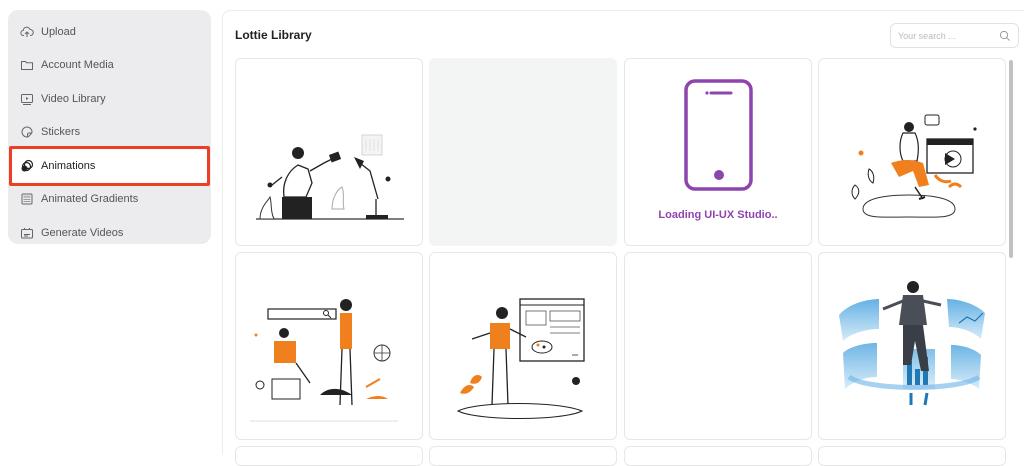 This screenshot has width=1024, height=466. What do you see at coordinates (523, 152) in the screenshot?
I see `animation-card-placeholder` at bounding box center [523, 152].